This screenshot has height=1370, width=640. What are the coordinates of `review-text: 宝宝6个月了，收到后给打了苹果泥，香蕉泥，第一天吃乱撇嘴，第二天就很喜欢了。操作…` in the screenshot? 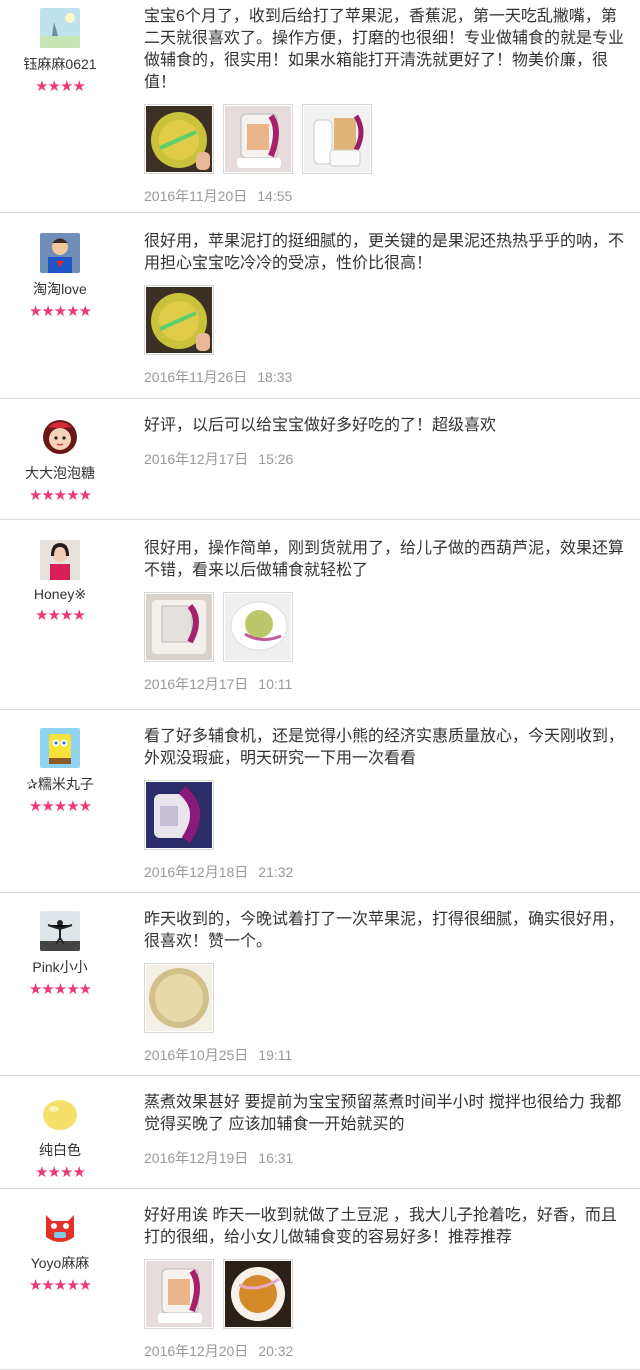 It's located at (384, 49).